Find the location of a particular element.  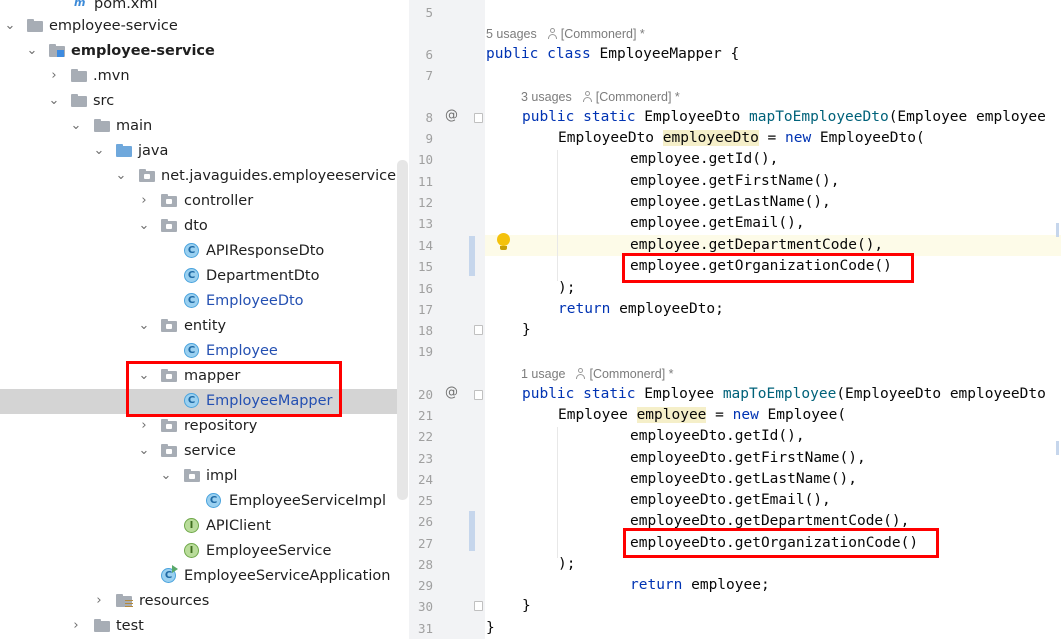

scroll-marker is located at coordinates (1057, 230).